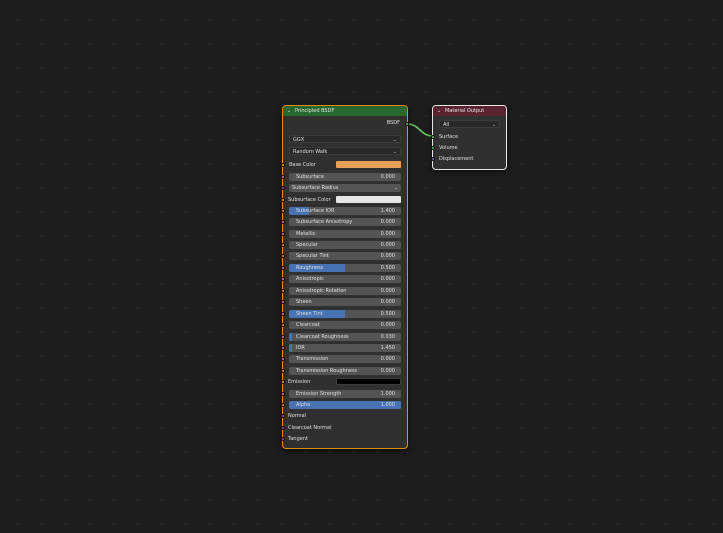  What do you see at coordinates (368, 381) in the screenshot?
I see `emission-color-swatch` at bounding box center [368, 381].